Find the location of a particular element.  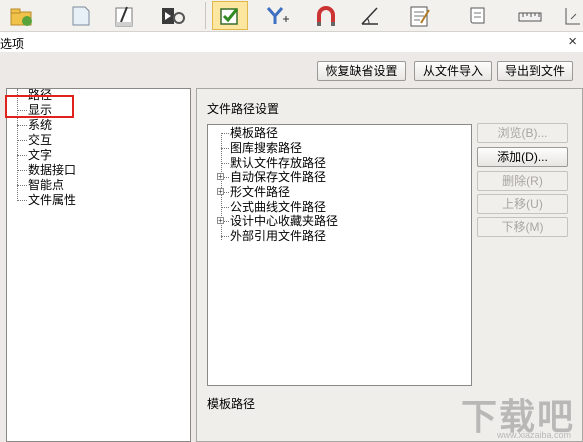

new-document-icon is located at coordinates (80, 15).